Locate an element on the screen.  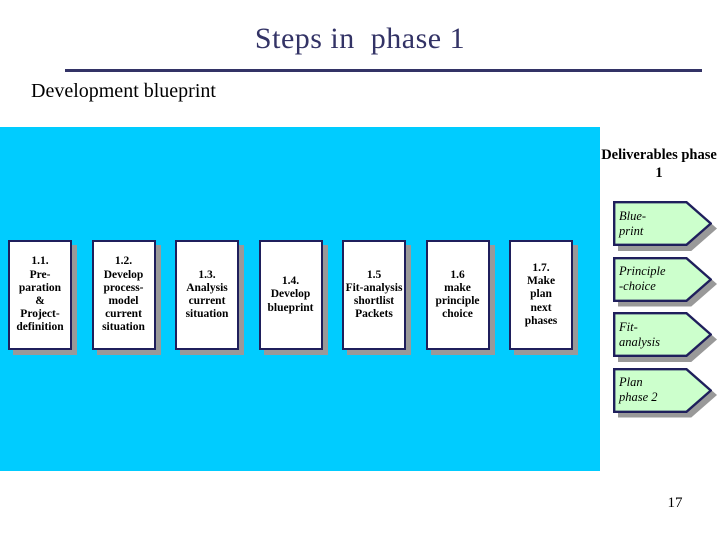
page-number: 17 is located at coordinates (675, 503).